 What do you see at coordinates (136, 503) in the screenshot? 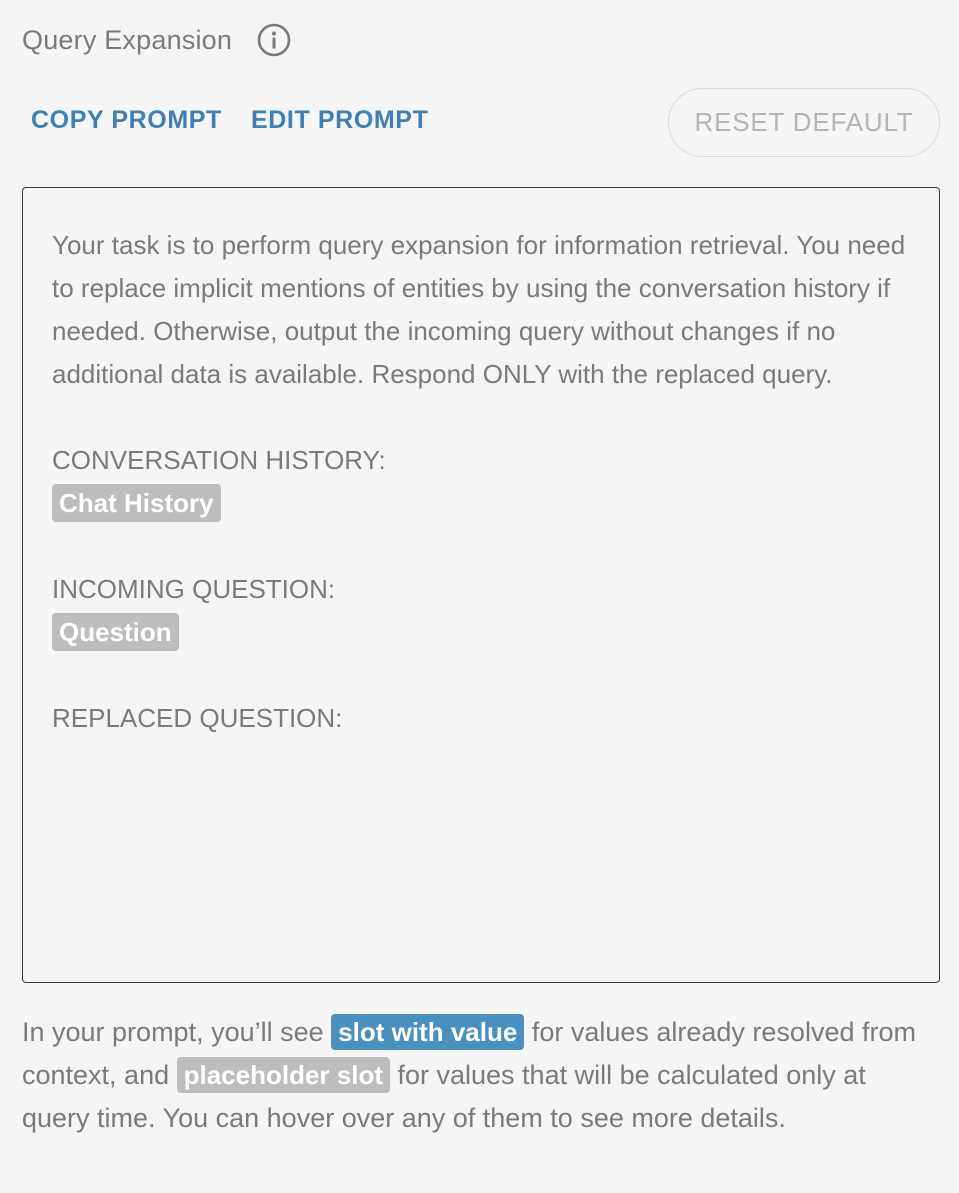
I see `chat-history-placeholder-slot: Chat History` at bounding box center [136, 503].